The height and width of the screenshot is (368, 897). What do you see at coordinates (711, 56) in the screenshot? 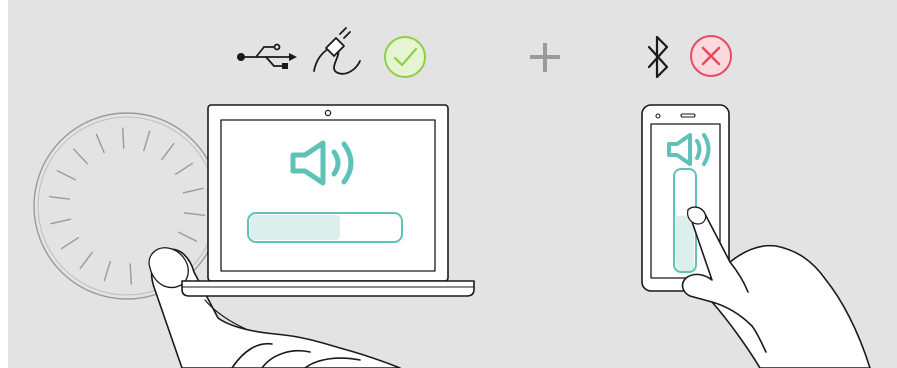
I see `cross-status-icon` at bounding box center [711, 56].